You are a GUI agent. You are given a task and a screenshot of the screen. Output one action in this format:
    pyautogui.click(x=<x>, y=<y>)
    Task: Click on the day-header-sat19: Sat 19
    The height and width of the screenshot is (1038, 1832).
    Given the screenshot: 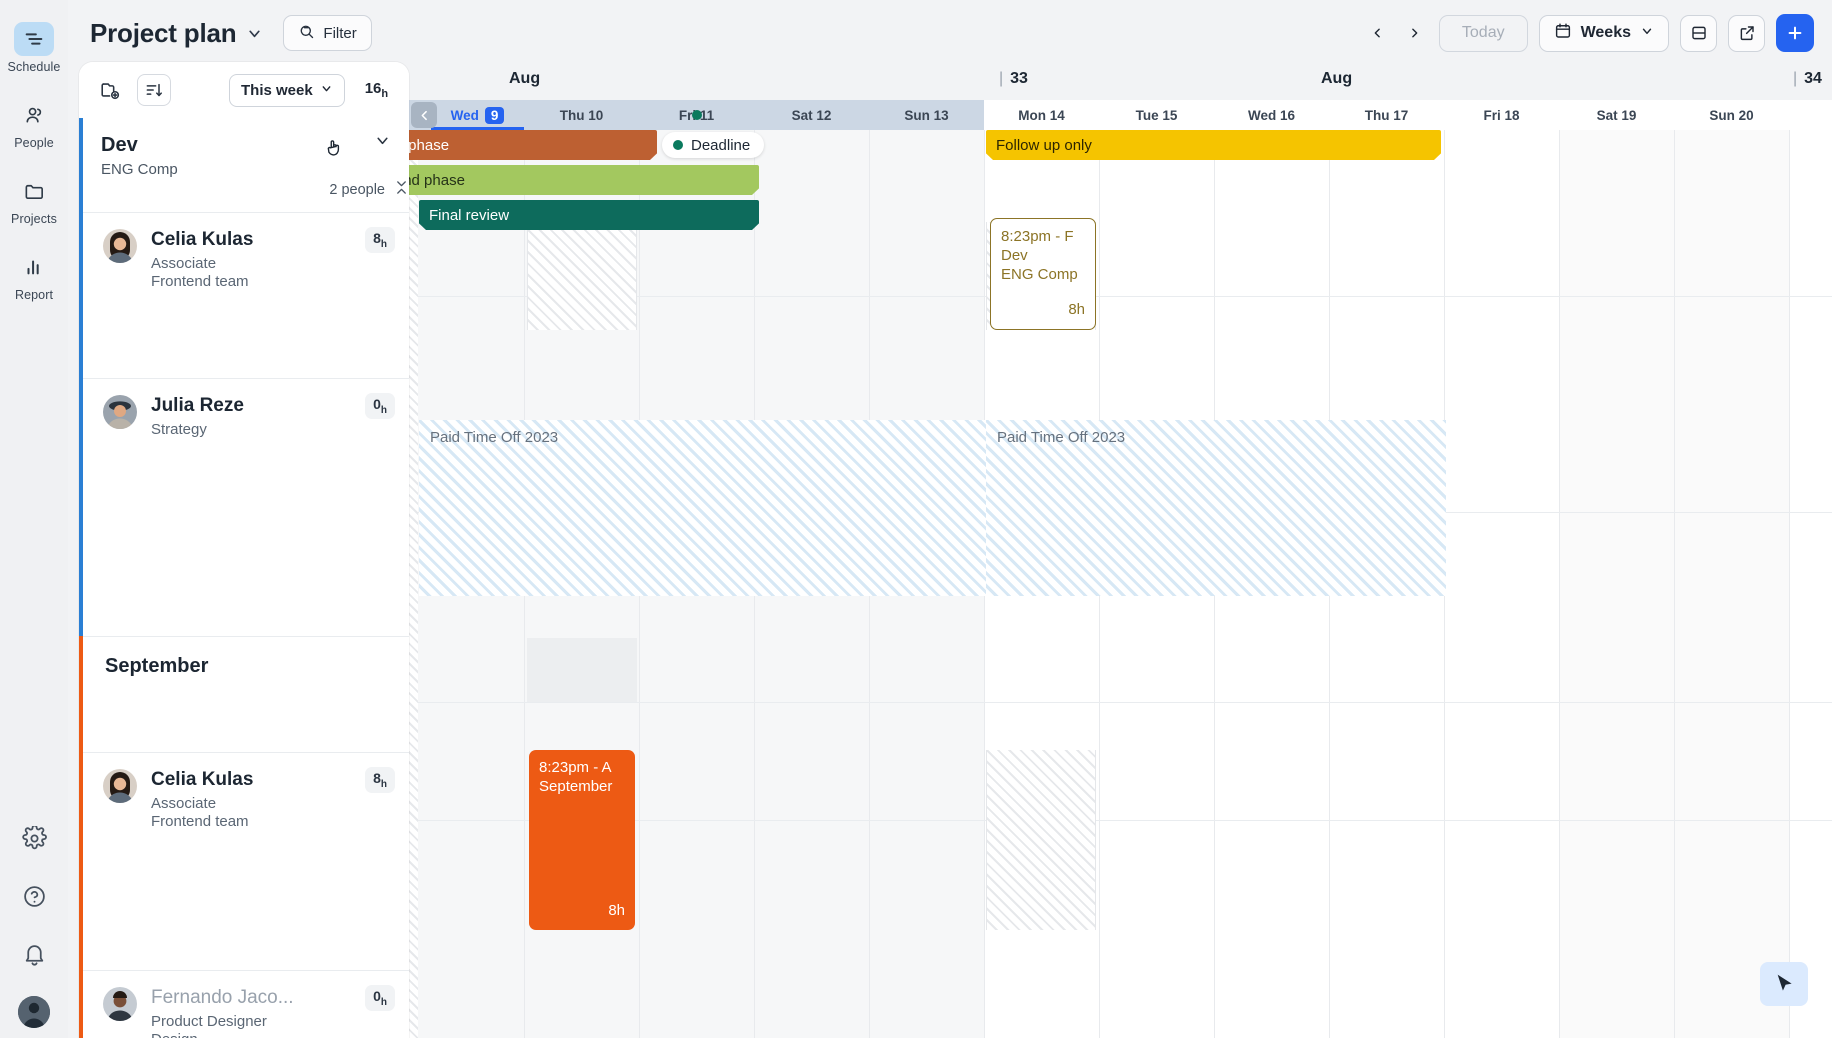 What is the action you would take?
    pyautogui.click(x=1616, y=115)
    